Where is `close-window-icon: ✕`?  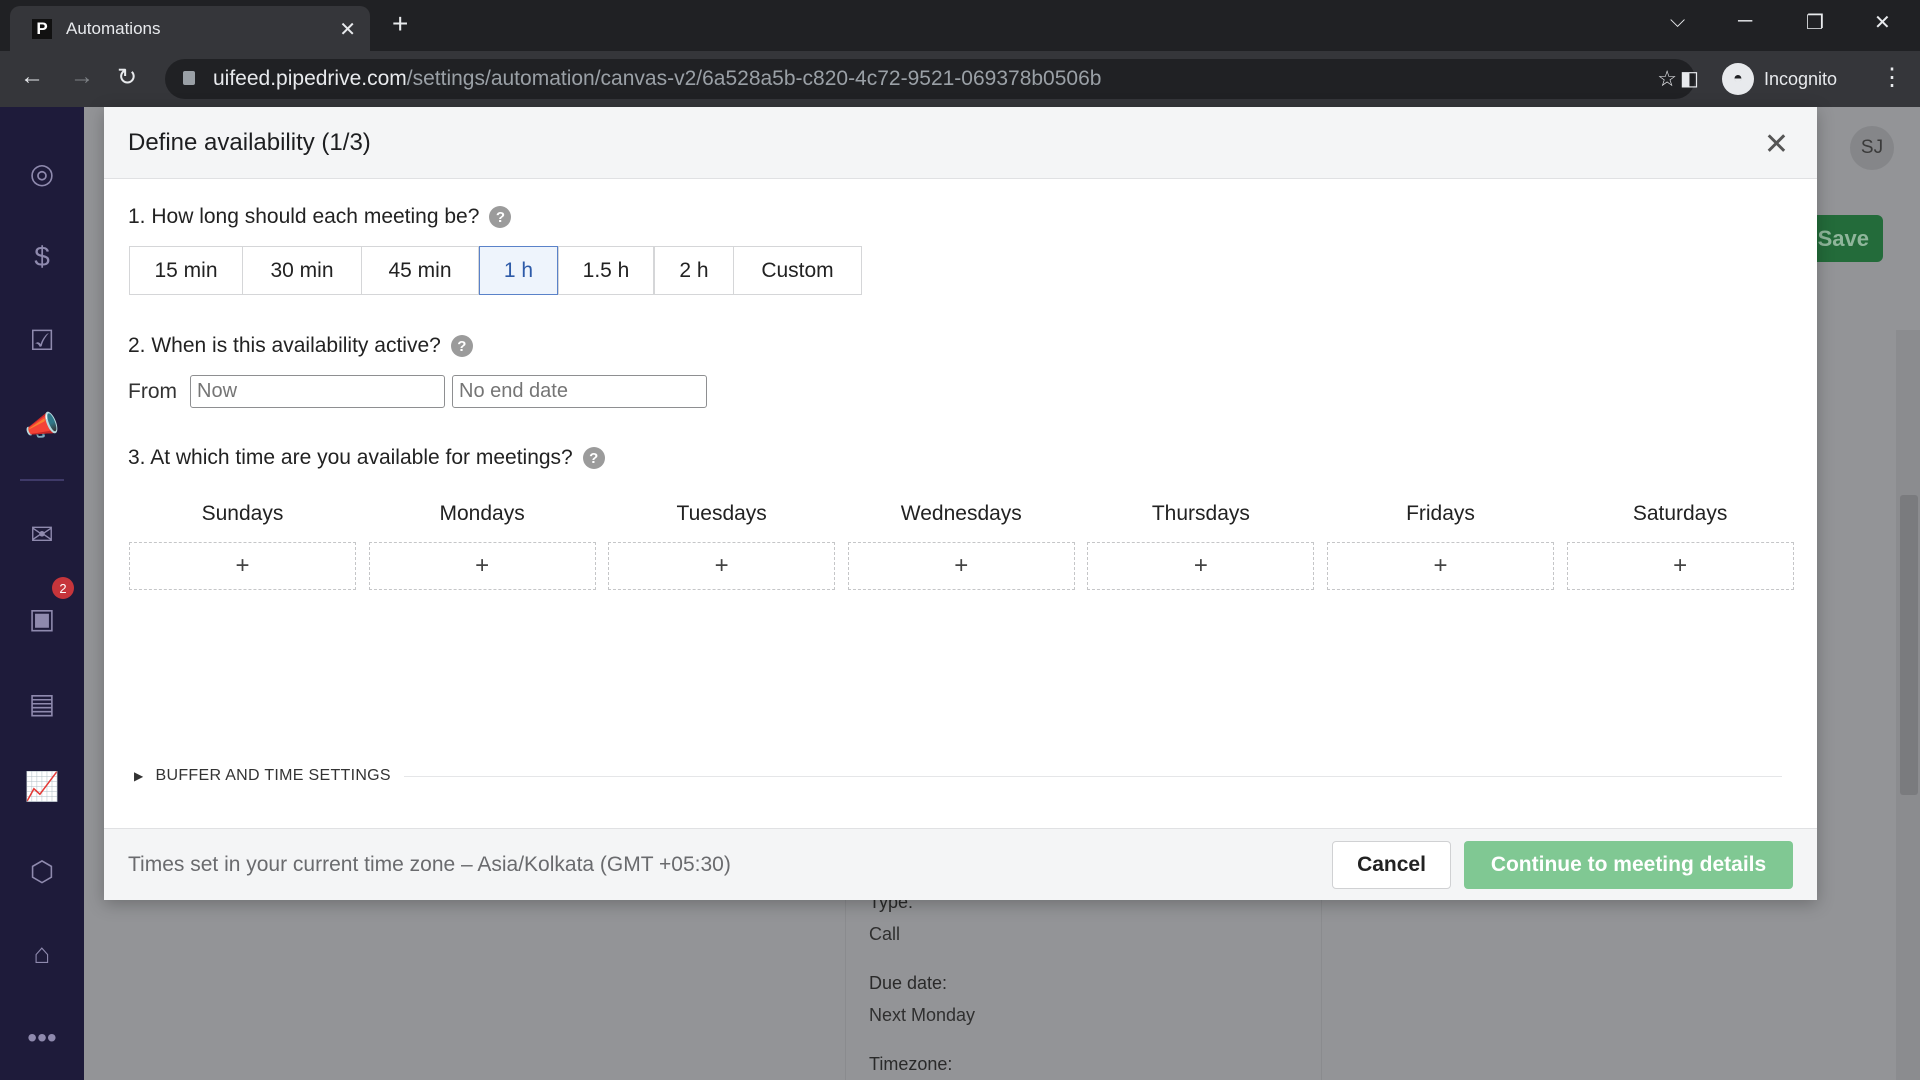
close-window-icon: ✕ is located at coordinates (1882, 22).